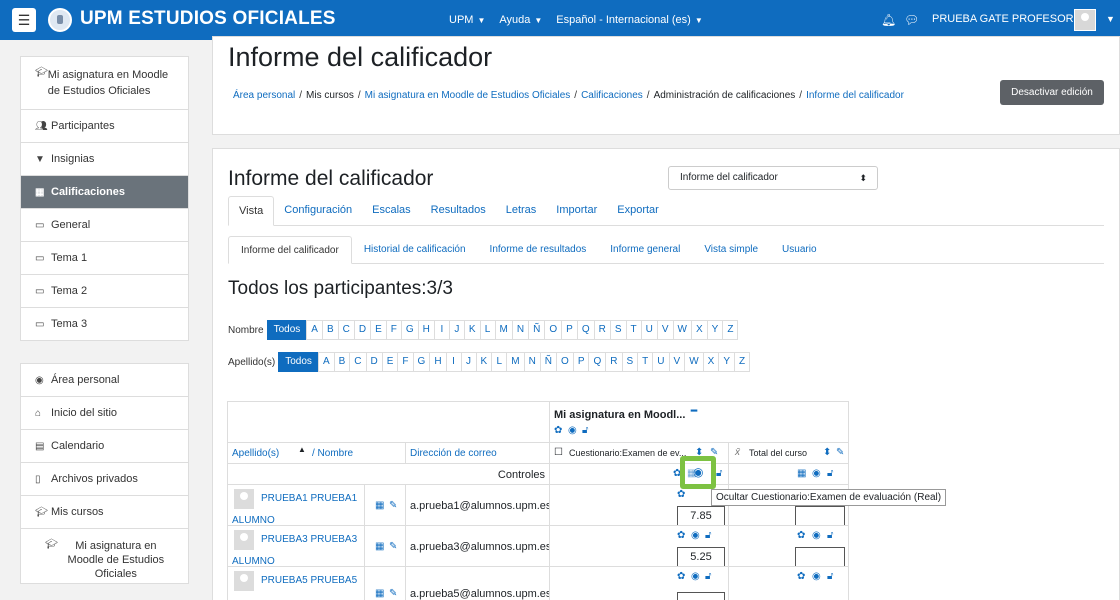  What do you see at coordinates (255, 453) in the screenshot?
I see `sort-lastname-link: Apellido(s)` at bounding box center [255, 453].